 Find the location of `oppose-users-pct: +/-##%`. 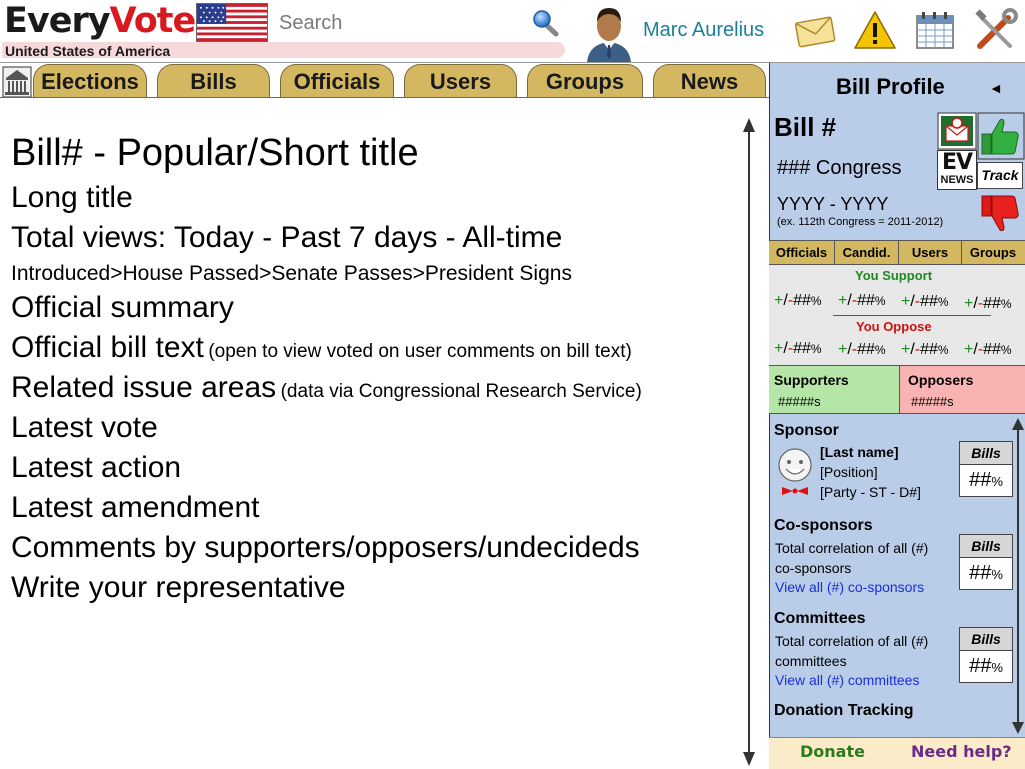

oppose-users-pct: +/-##% is located at coordinates (925, 349).